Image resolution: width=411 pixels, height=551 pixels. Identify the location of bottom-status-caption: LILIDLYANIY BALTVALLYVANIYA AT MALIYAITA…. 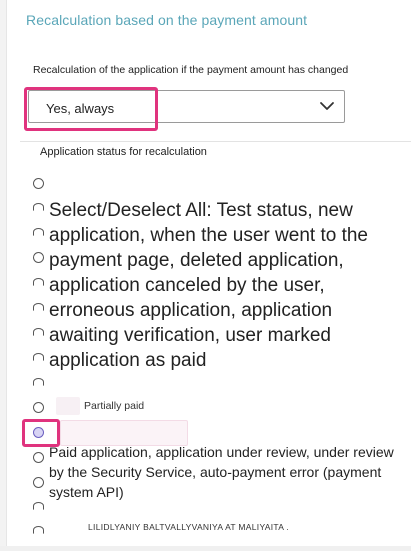
(189, 527).